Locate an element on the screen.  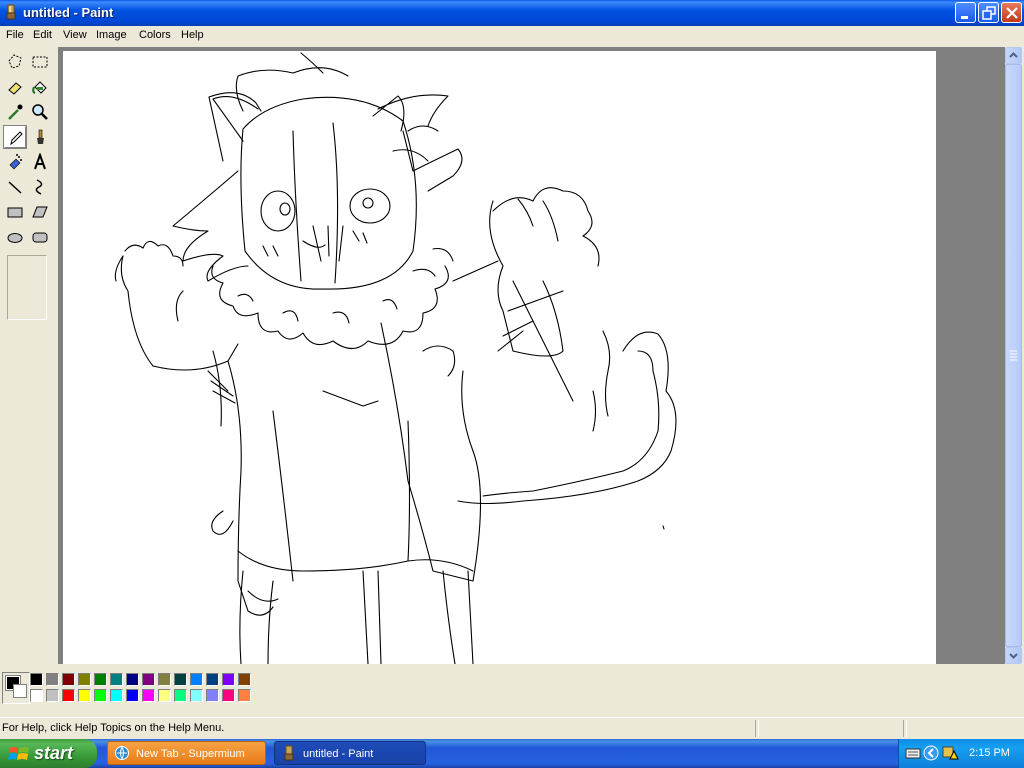
ellipse-tool is located at coordinates (15, 237).